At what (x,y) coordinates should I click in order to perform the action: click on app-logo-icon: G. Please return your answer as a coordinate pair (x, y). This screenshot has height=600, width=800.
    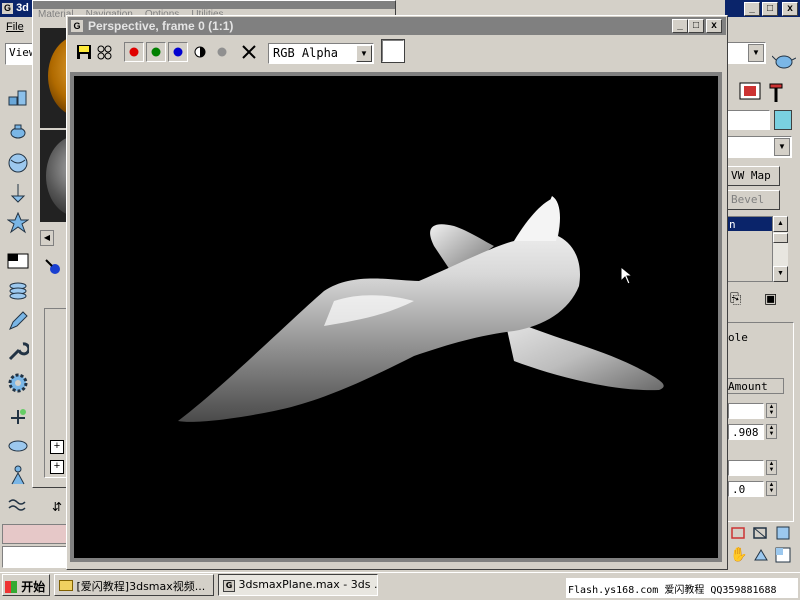
    Looking at the image, I should click on (7, 8).